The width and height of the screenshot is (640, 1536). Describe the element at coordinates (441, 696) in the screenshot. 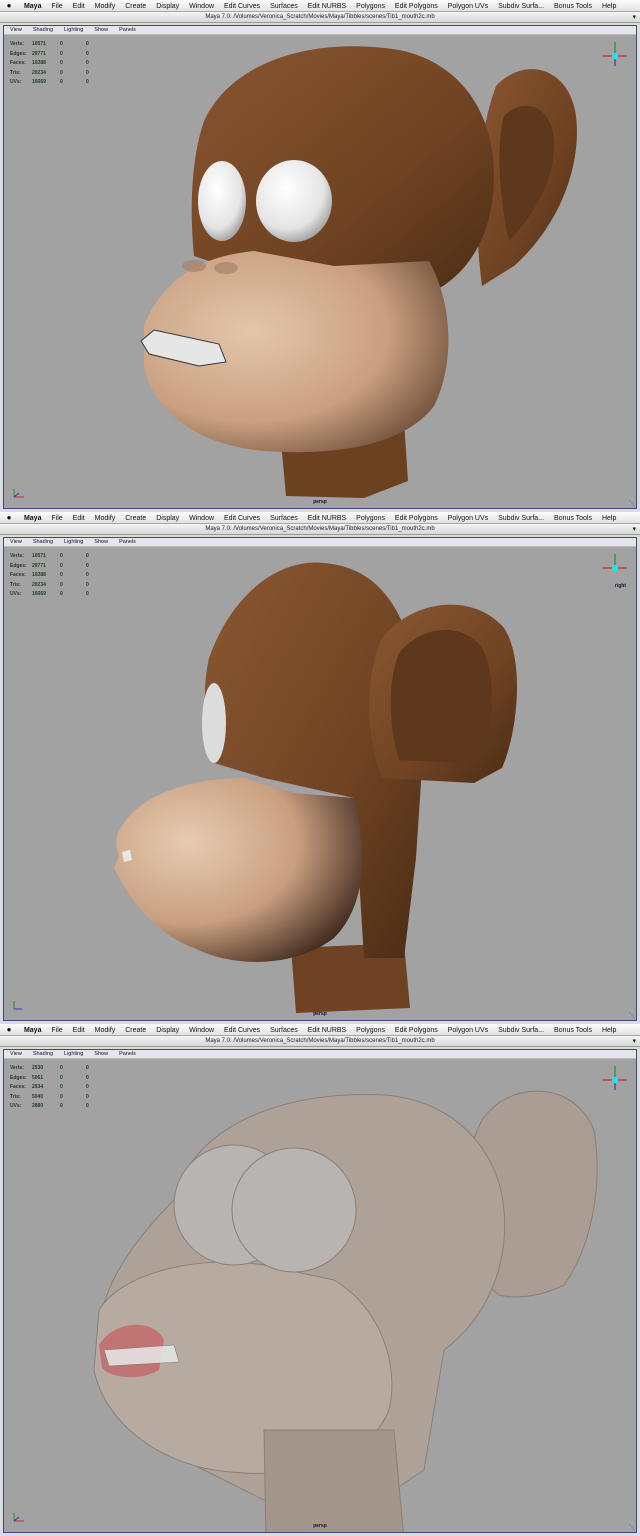

I see `ear-inner-shape` at that location.